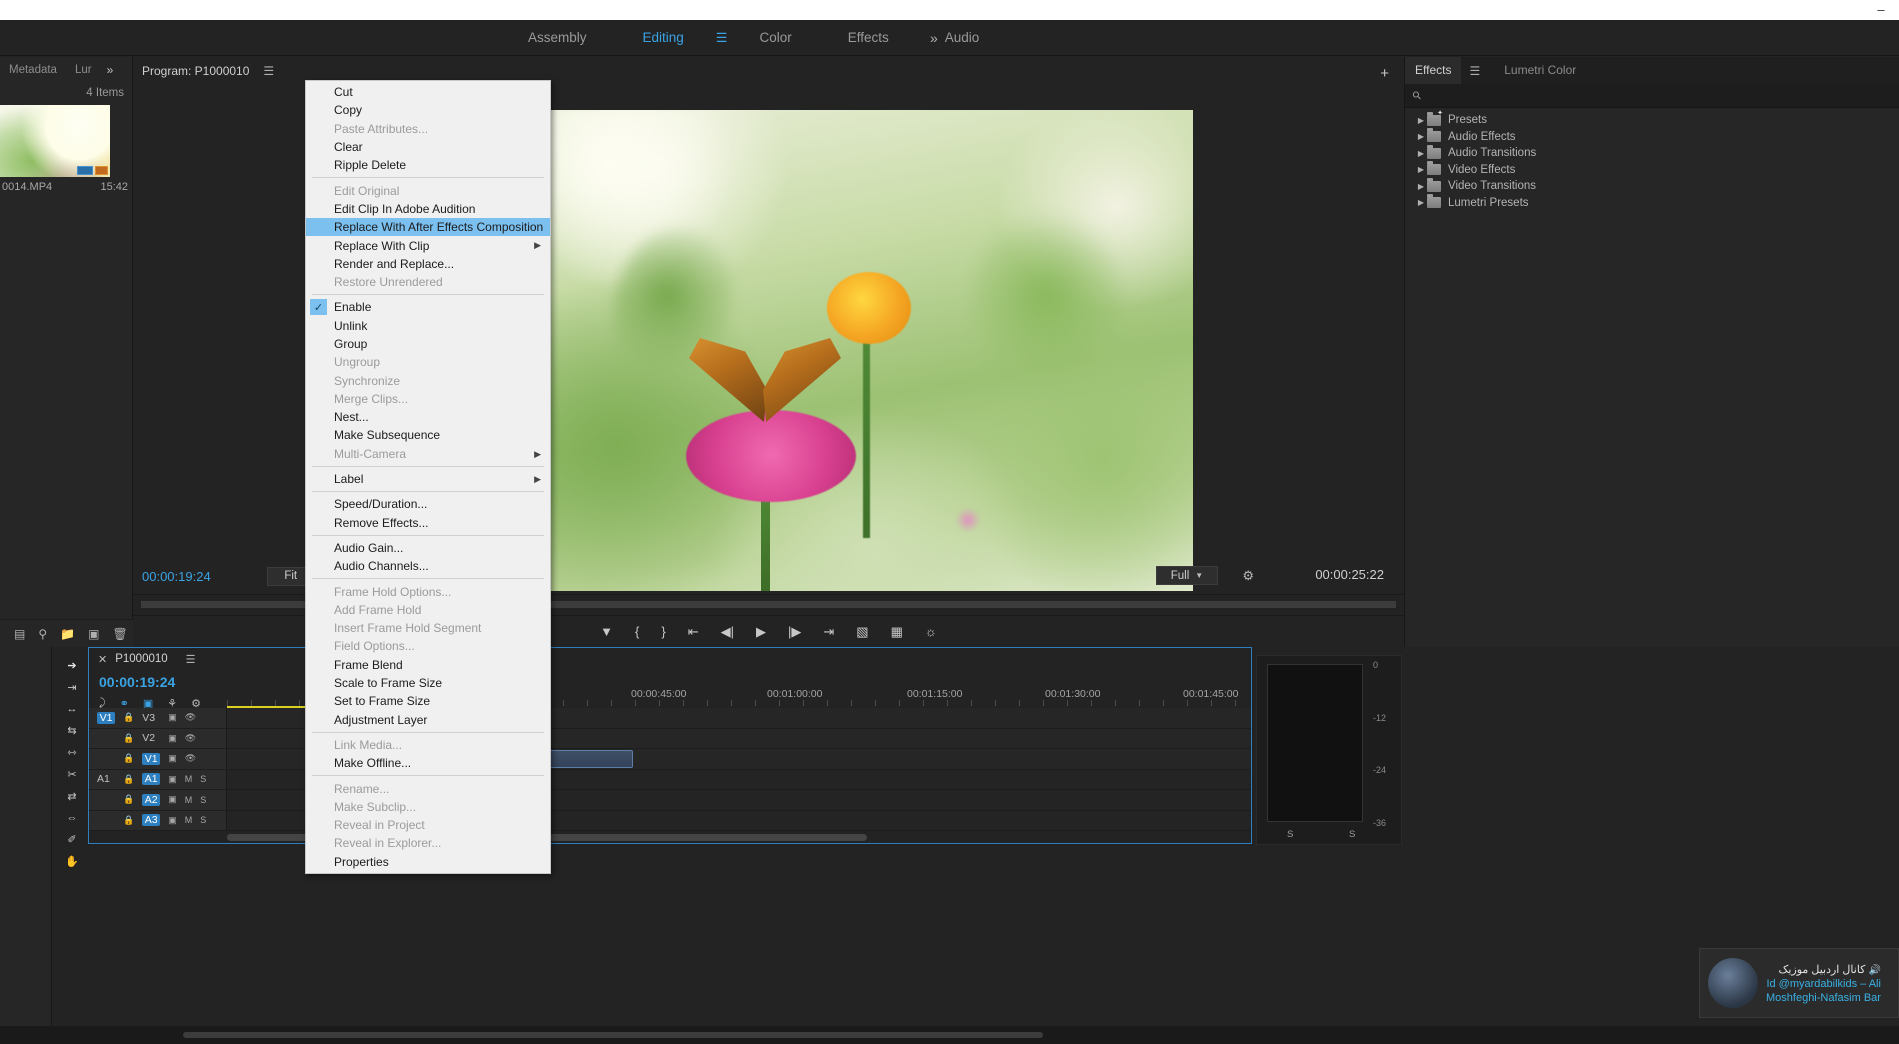 The width and height of the screenshot is (1899, 1044). What do you see at coordinates (71, 796) in the screenshot?
I see `slip-tool-icon: ⇄` at bounding box center [71, 796].